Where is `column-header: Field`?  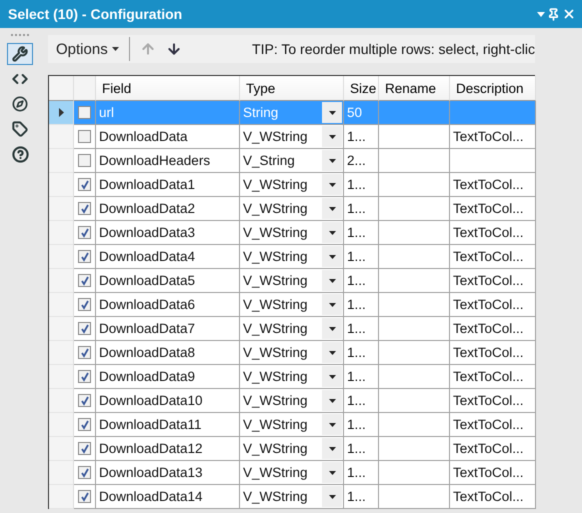 column-header: Field is located at coordinates (168, 88).